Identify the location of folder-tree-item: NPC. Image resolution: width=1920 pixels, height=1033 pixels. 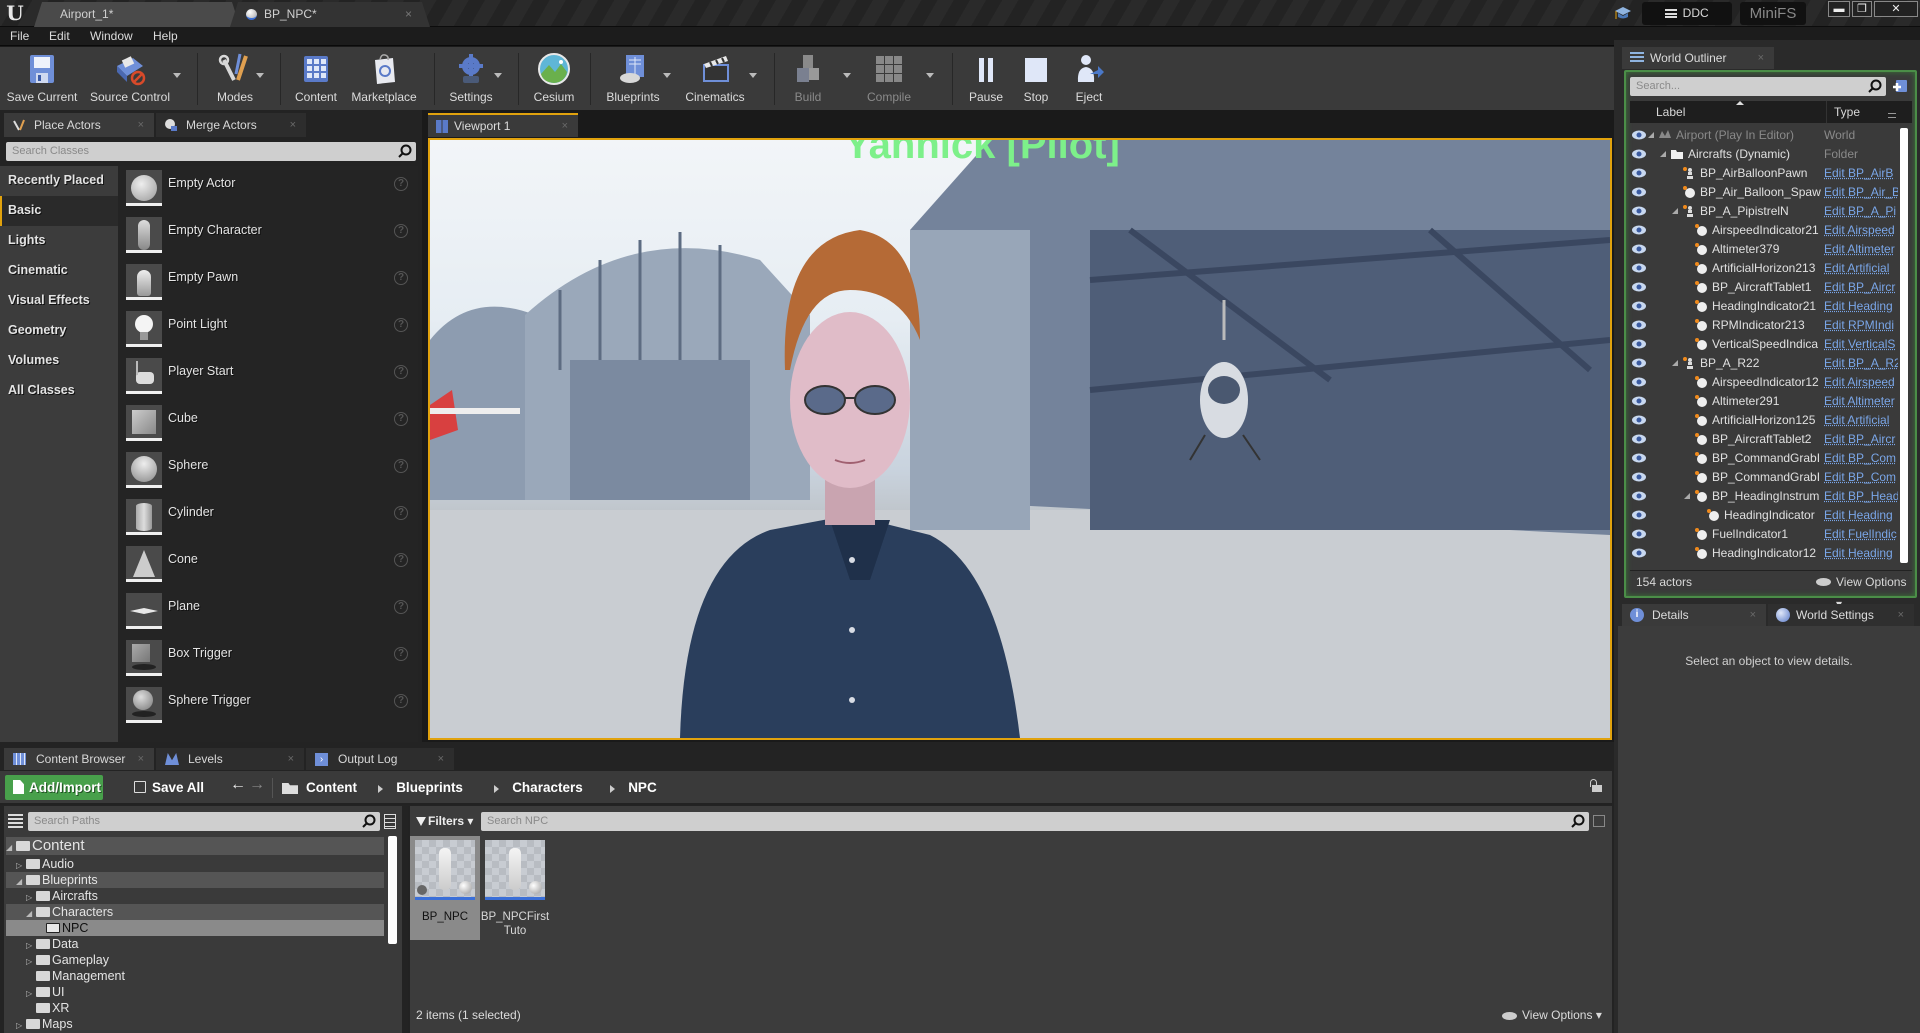
(195, 928).